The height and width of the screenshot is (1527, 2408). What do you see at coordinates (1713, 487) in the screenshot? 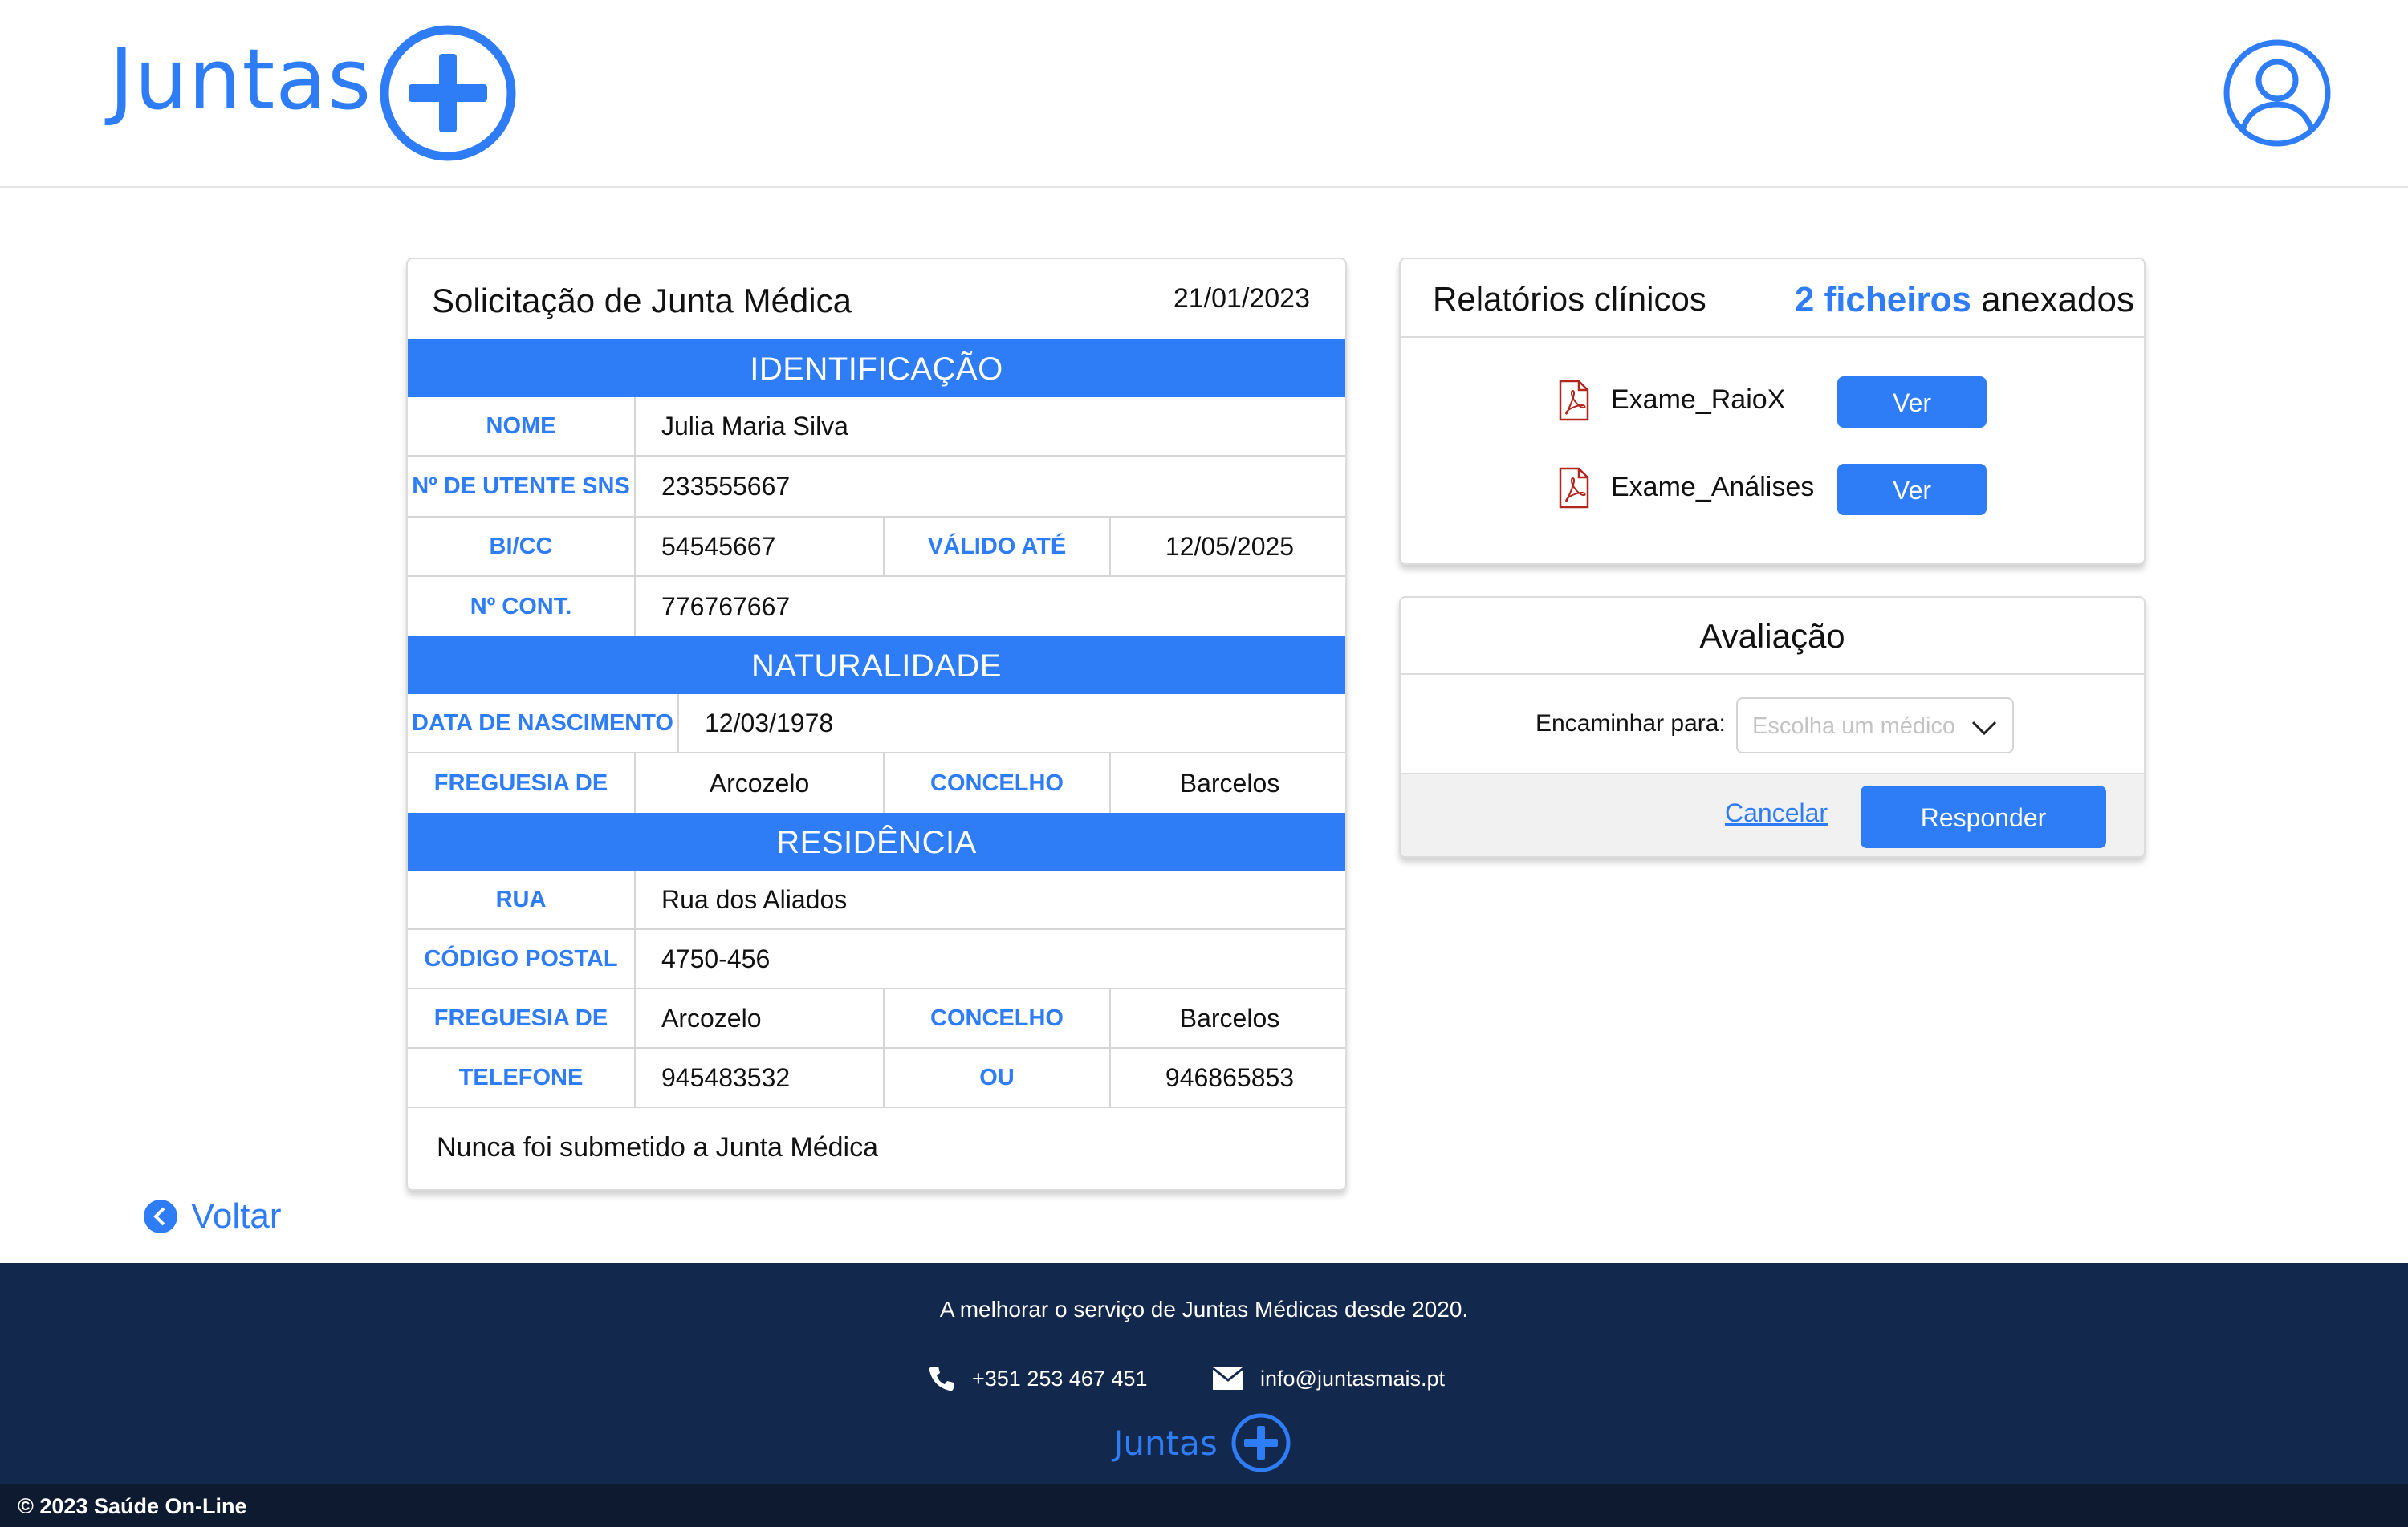
I see `file-name: Exame_Análises` at bounding box center [1713, 487].